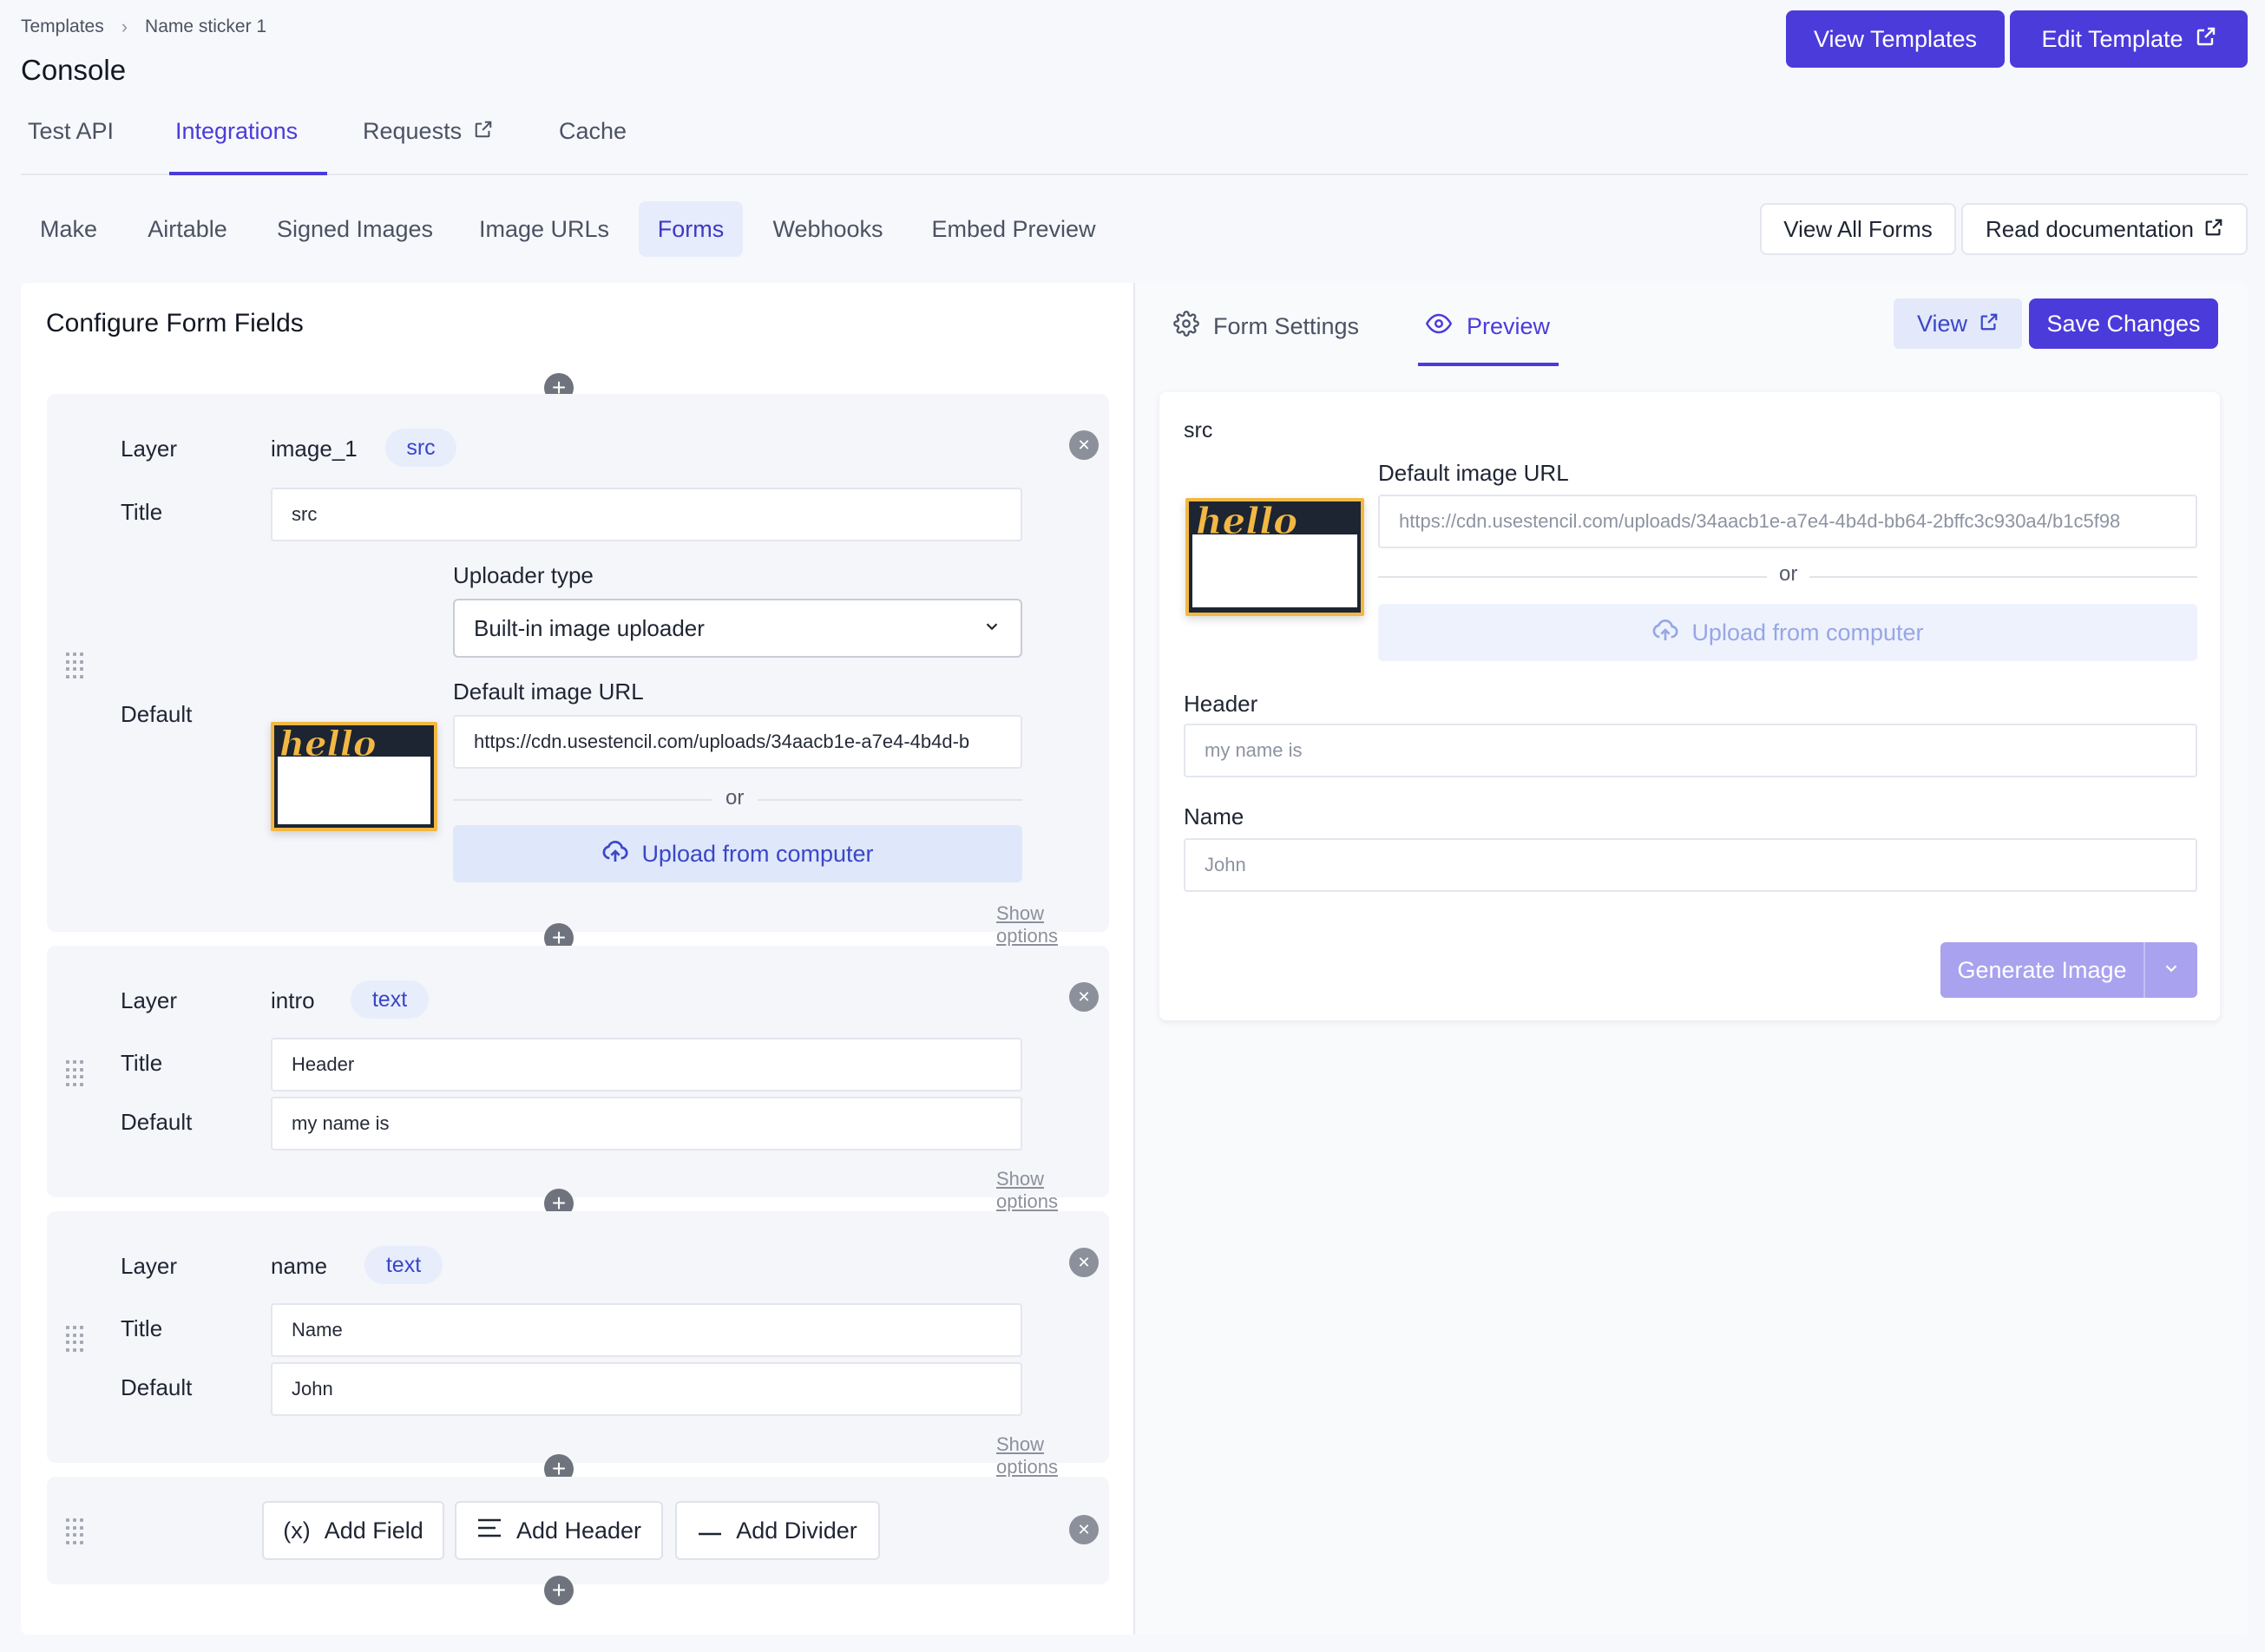 Image resolution: width=2265 pixels, height=1652 pixels. I want to click on tab-test-api: Test API, so click(71, 131).